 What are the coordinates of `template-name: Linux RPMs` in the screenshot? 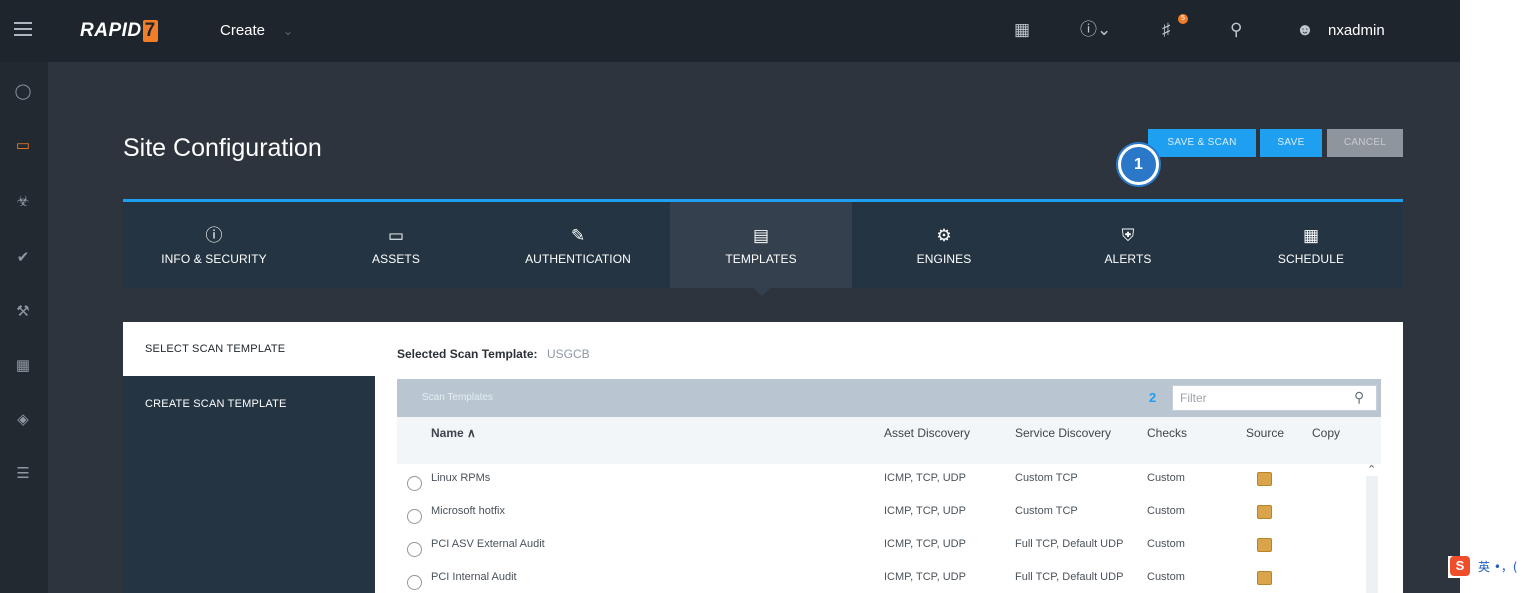 It's located at (461, 478).